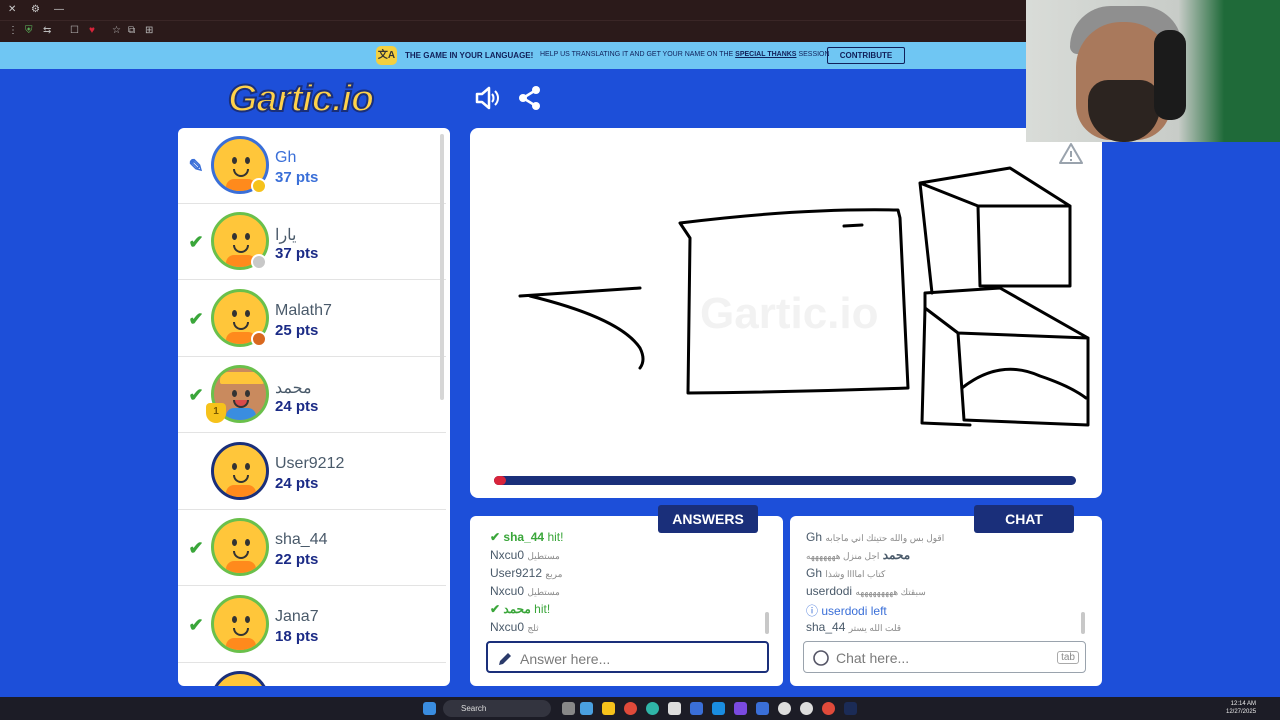 Image resolution: width=1280 pixels, height=720 pixels. What do you see at coordinates (789, 313) in the screenshot?
I see `canvas-watermark: Gartic.io` at bounding box center [789, 313].